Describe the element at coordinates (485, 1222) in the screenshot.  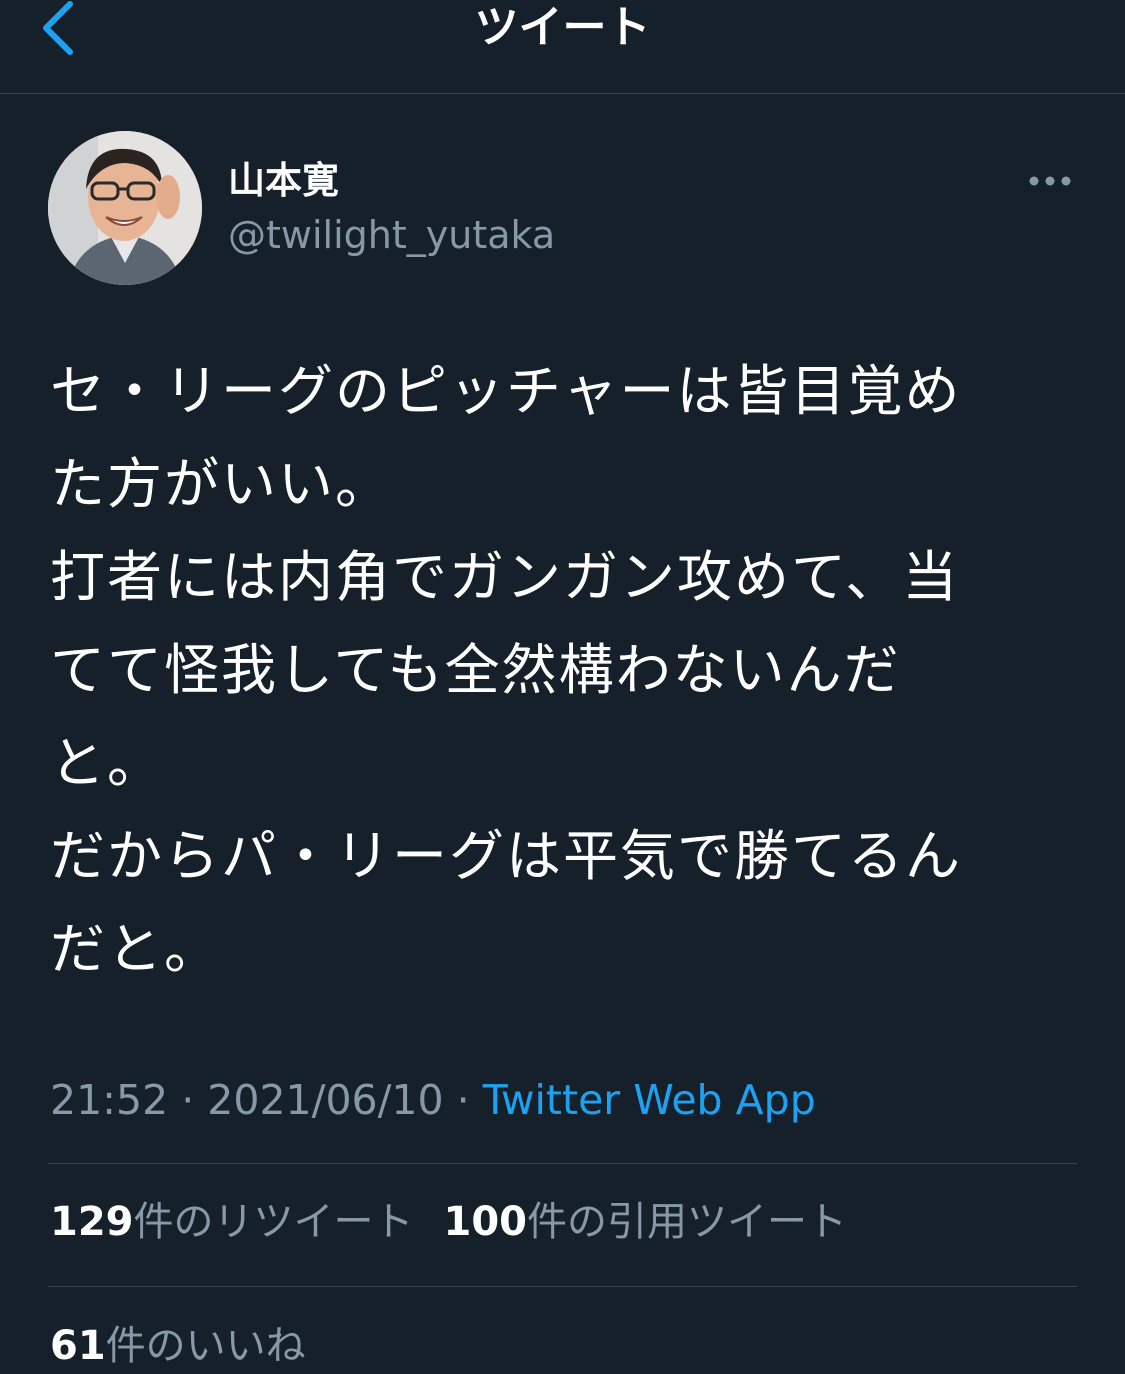
I see `quote-count: 100` at that location.